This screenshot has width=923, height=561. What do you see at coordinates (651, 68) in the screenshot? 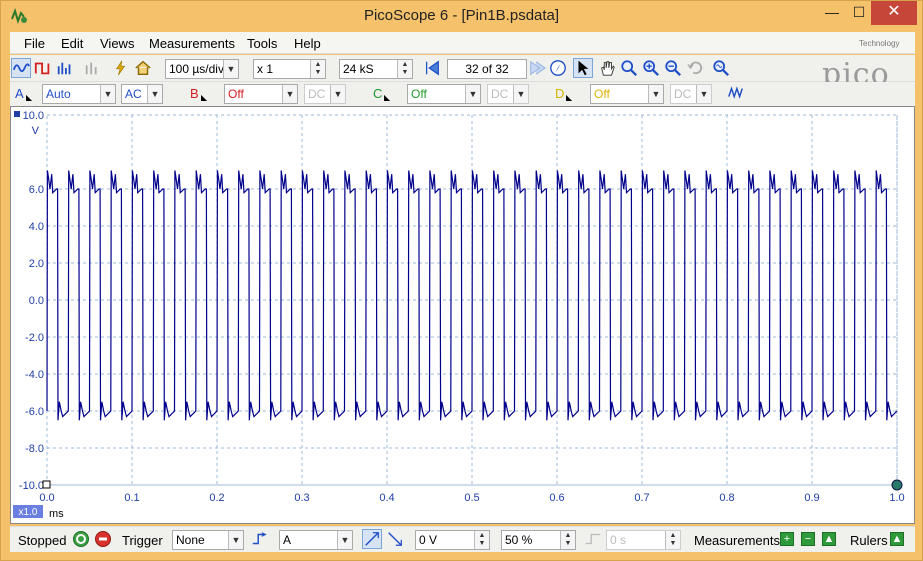
I see `zoom-in-icon` at bounding box center [651, 68].